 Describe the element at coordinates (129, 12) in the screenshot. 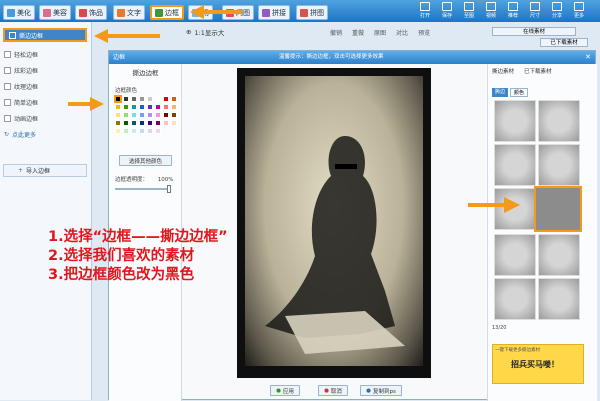

I see `tab-text: 文字` at that location.